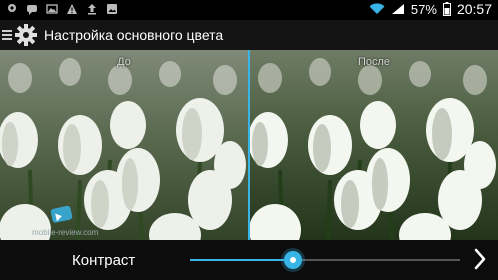 The height and width of the screenshot is (280, 498). I want to click on chevron-right-icon, so click(480, 259).